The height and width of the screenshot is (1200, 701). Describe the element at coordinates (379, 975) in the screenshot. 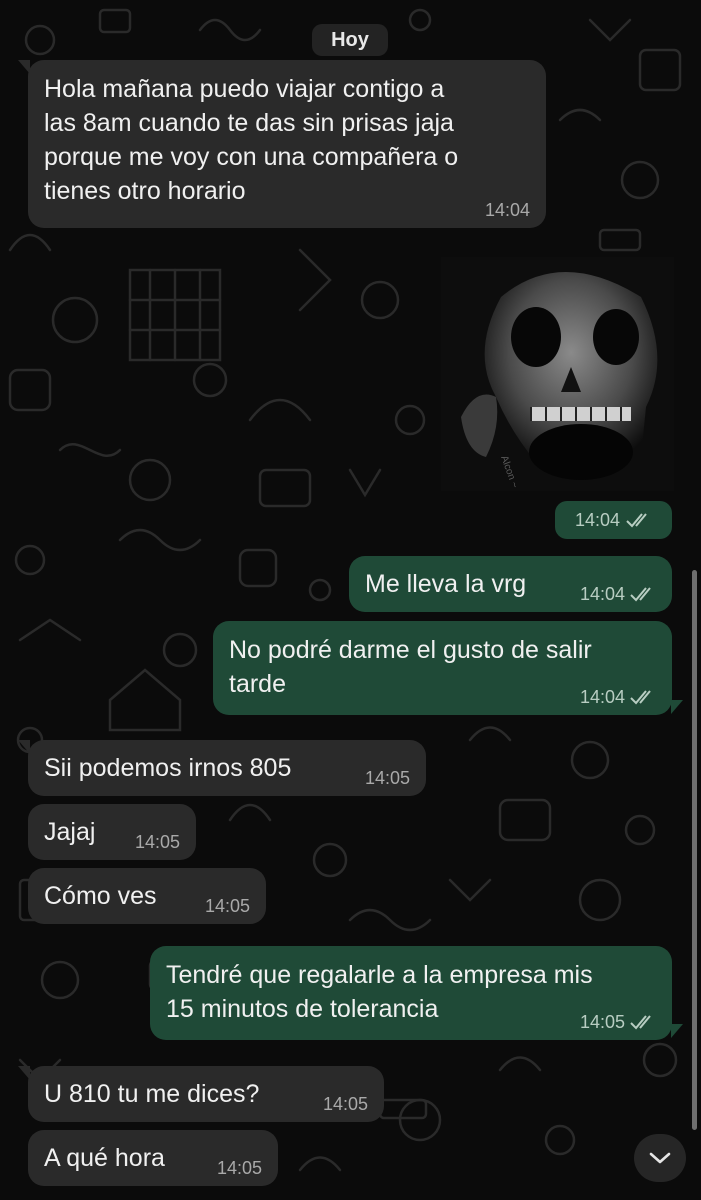

I see `message-text-line: Tendré que regalarle a la empresa mis` at that location.